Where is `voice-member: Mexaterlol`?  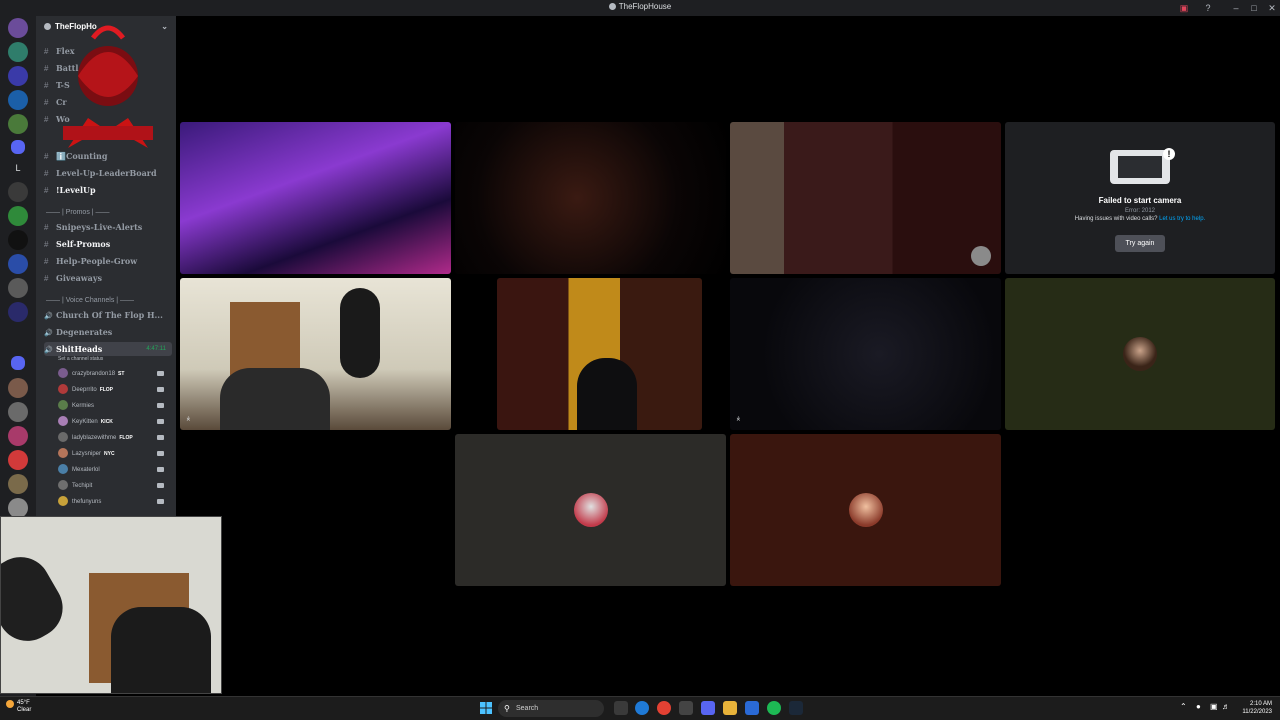 voice-member: Mexaterlol is located at coordinates (115, 470).